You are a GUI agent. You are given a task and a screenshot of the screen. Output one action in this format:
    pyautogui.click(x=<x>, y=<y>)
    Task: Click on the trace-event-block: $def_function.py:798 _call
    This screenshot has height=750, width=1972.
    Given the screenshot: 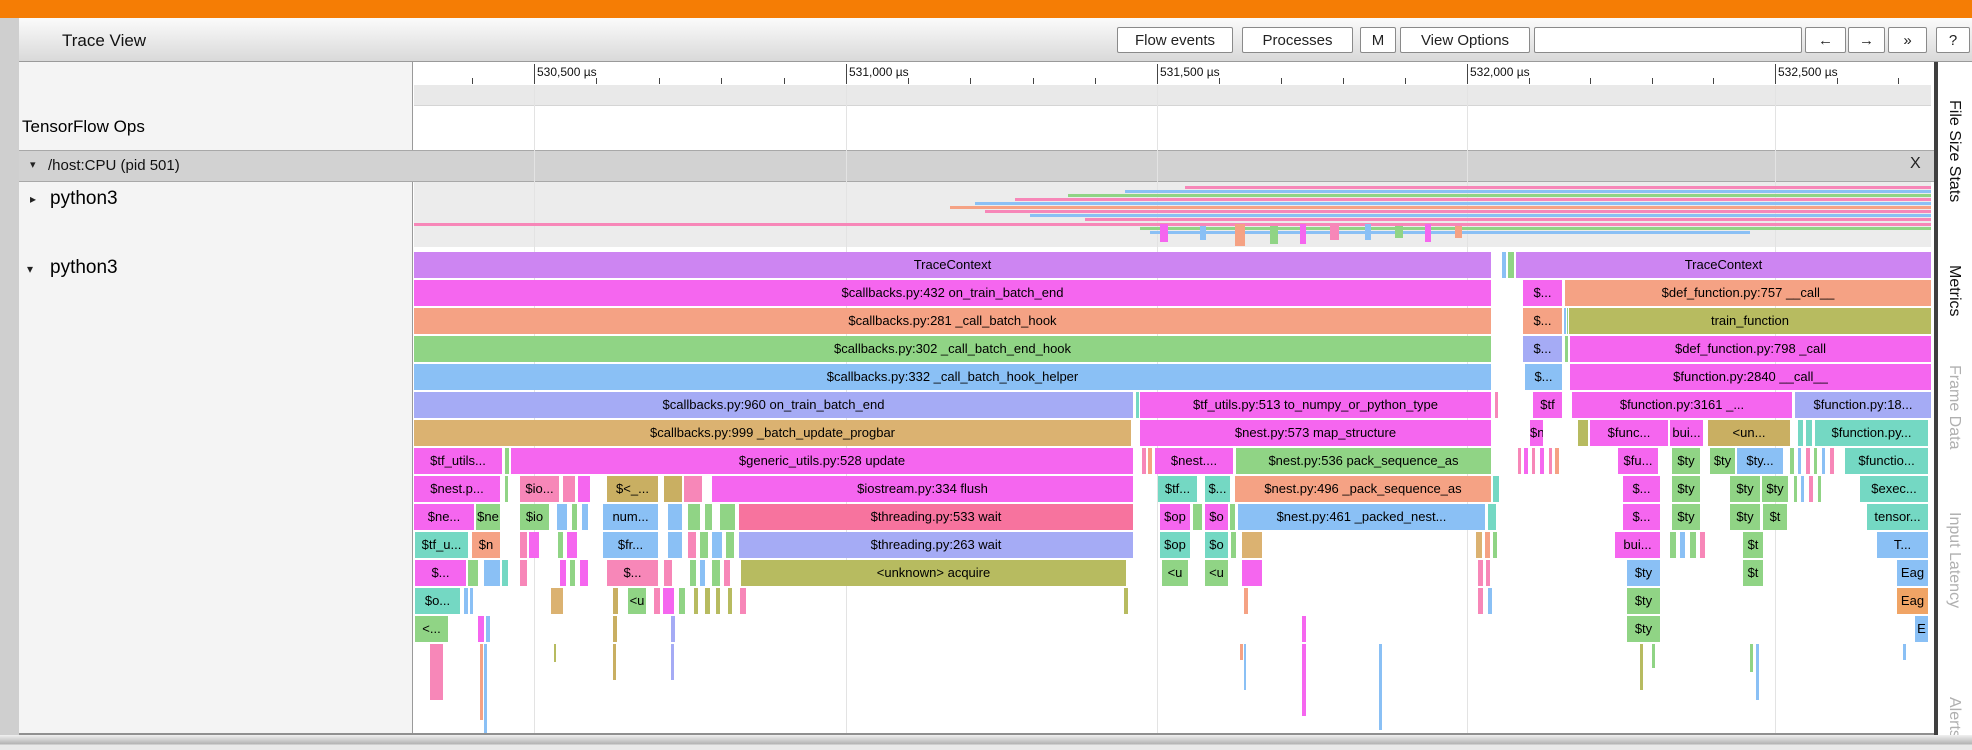 What is the action you would take?
    pyautogui.click(x=1750, y=349)
    